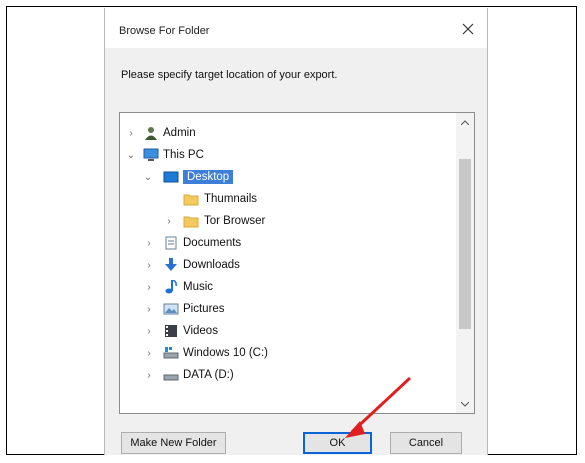  I want to click on tree-item-label: Tor Browser, so click(235, 221).